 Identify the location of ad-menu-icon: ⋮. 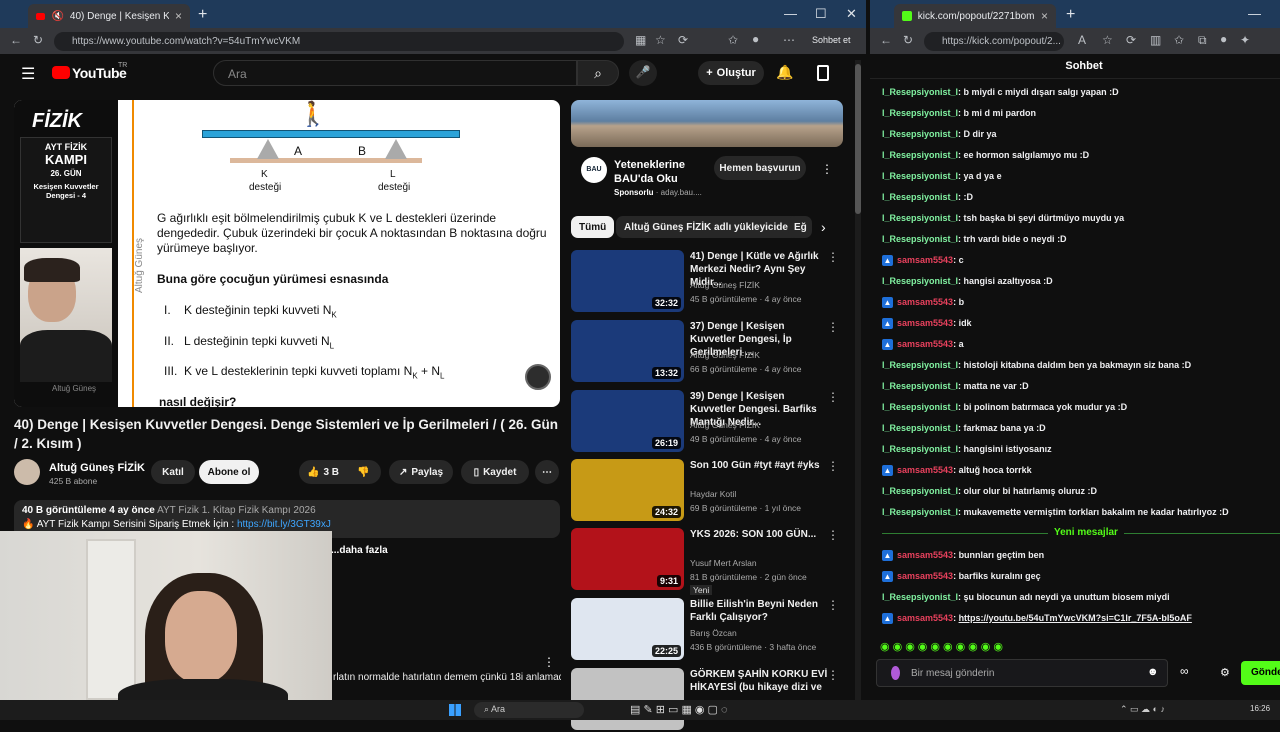
(827, 169).